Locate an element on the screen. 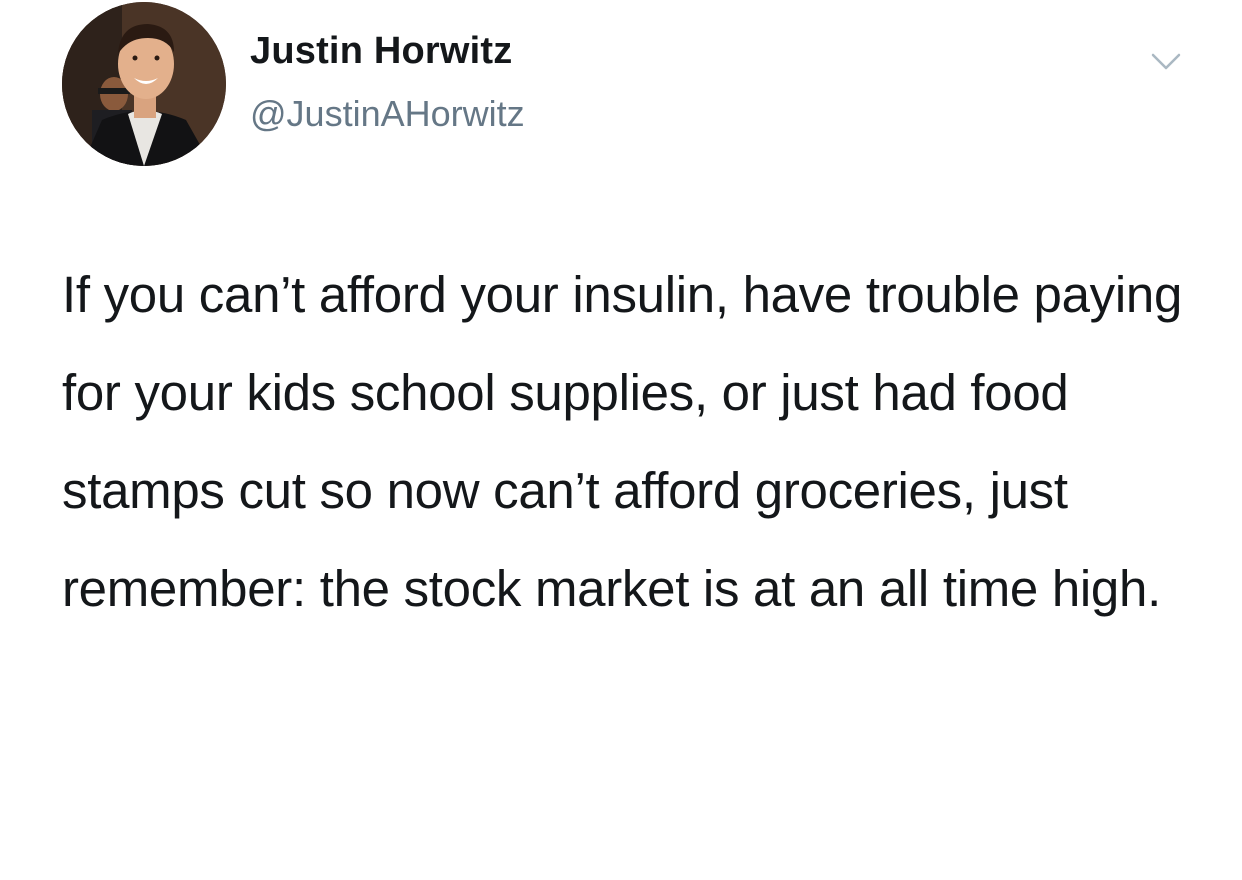 Image resolution: width=1242 pixels, height=880 pixels. author-avatar is located at coordinates (144, 84).